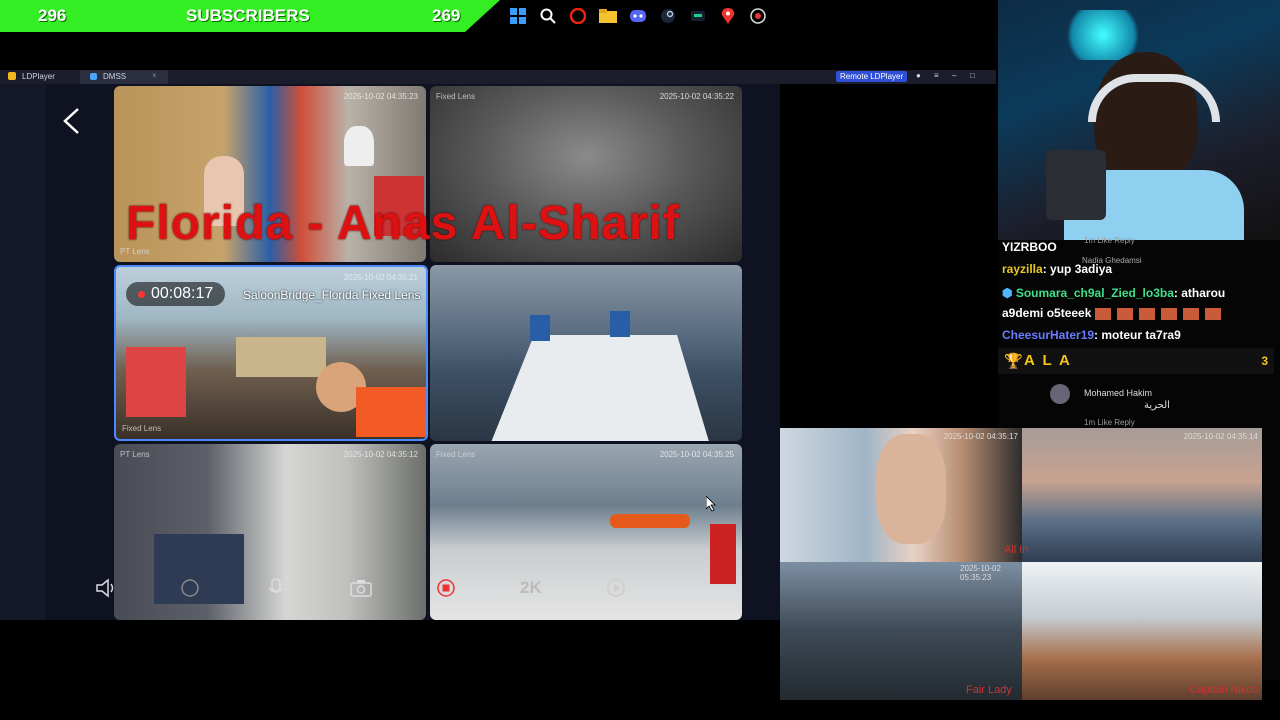 The height and width of the screenshot is (720, 1280). I want to click on chat-text: : yup 3adiya, so click(1077, 269).